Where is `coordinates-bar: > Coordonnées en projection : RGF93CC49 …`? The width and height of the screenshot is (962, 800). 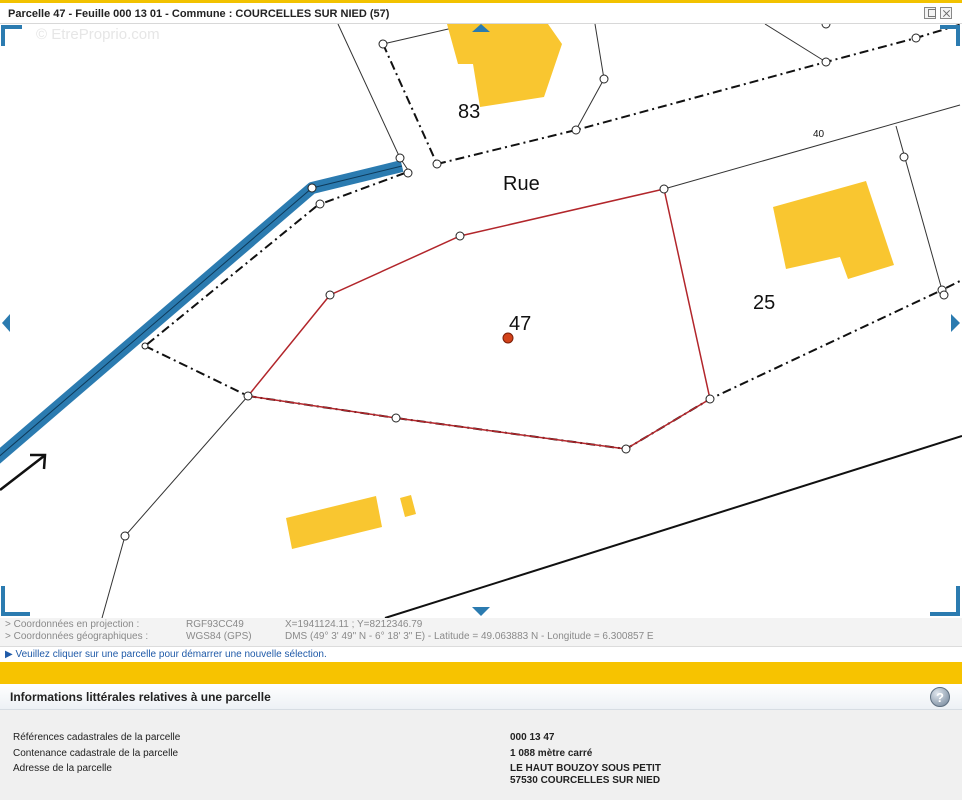
coordinates-bar: > Coordonnées en projection : RGF93CC49 … is located at coordinates (481, 632).